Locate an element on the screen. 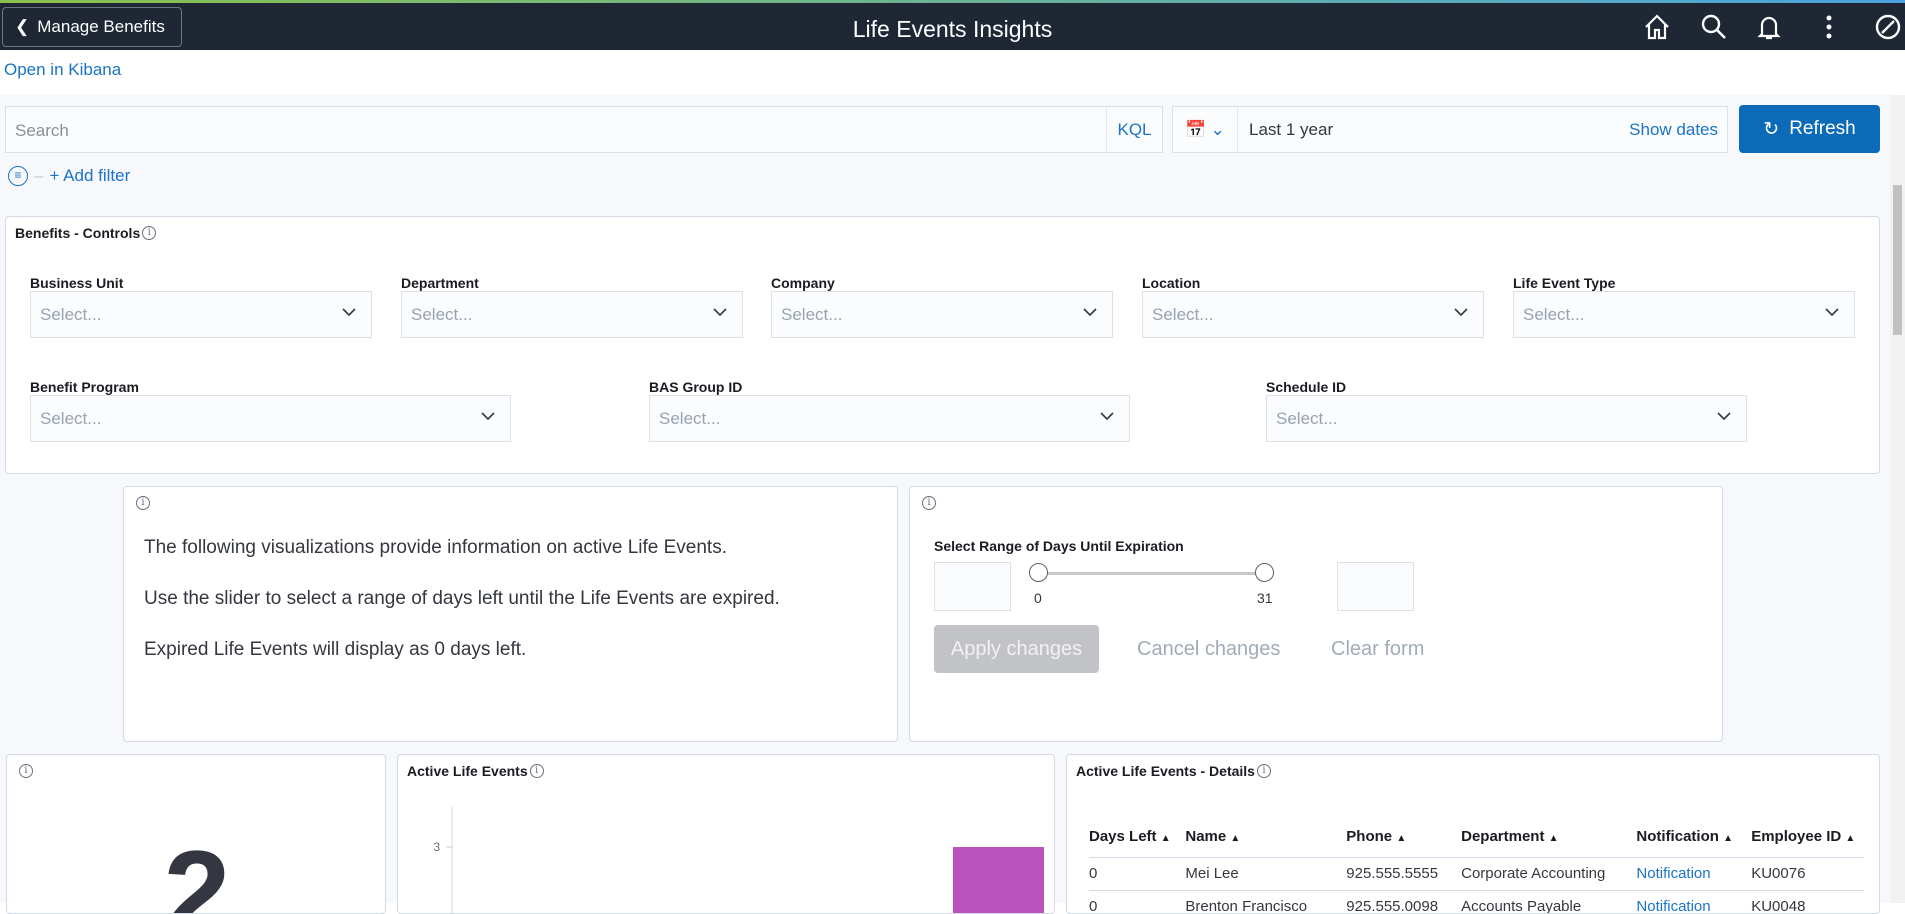 The width and height of the screenshot is (1905, 914). control-label: Schedule ID is located at coordinates (1306, 387).